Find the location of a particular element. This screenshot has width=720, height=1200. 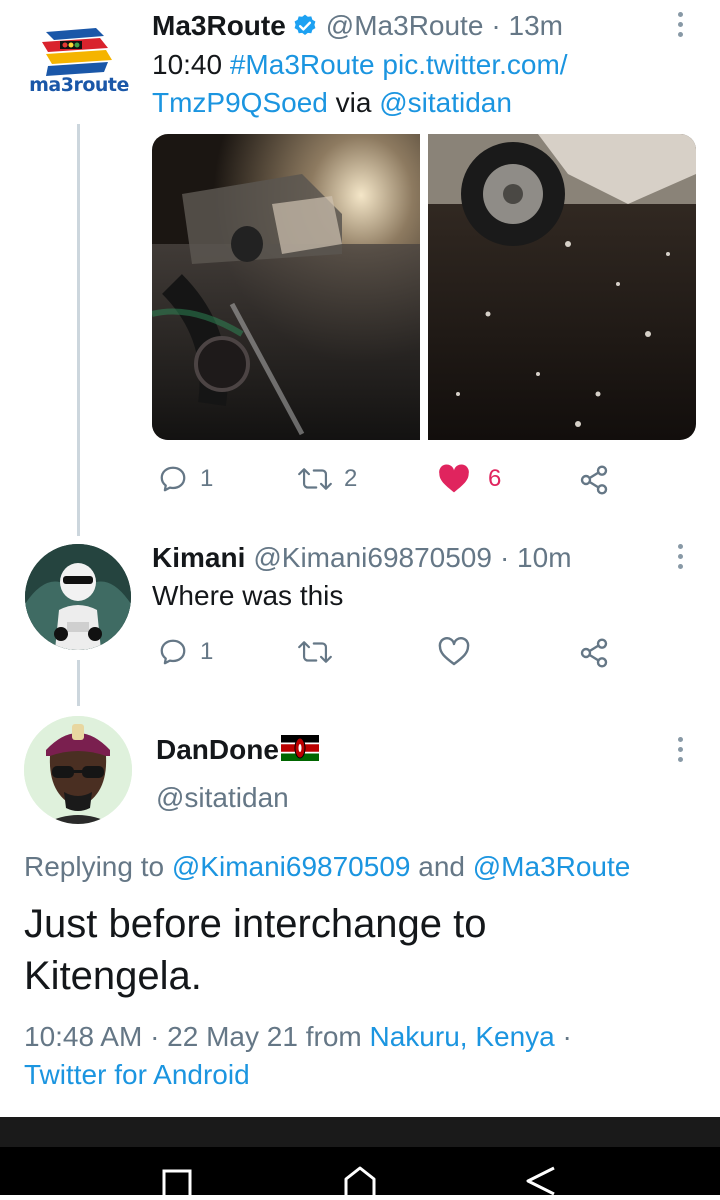

tweet1-reply-button: 1 is located at coordinates (185, 479).